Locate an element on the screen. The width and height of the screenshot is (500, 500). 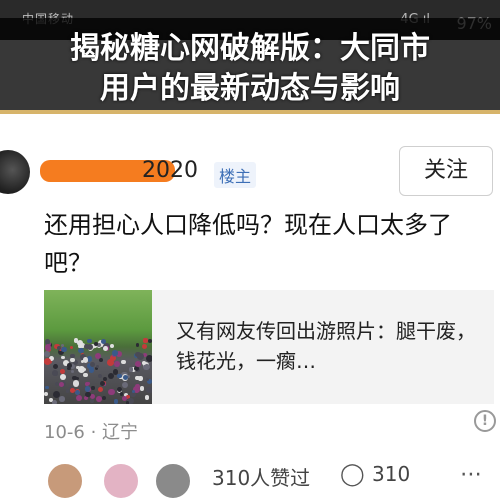
warning-icon: ! is located at coordinates (485, 421).